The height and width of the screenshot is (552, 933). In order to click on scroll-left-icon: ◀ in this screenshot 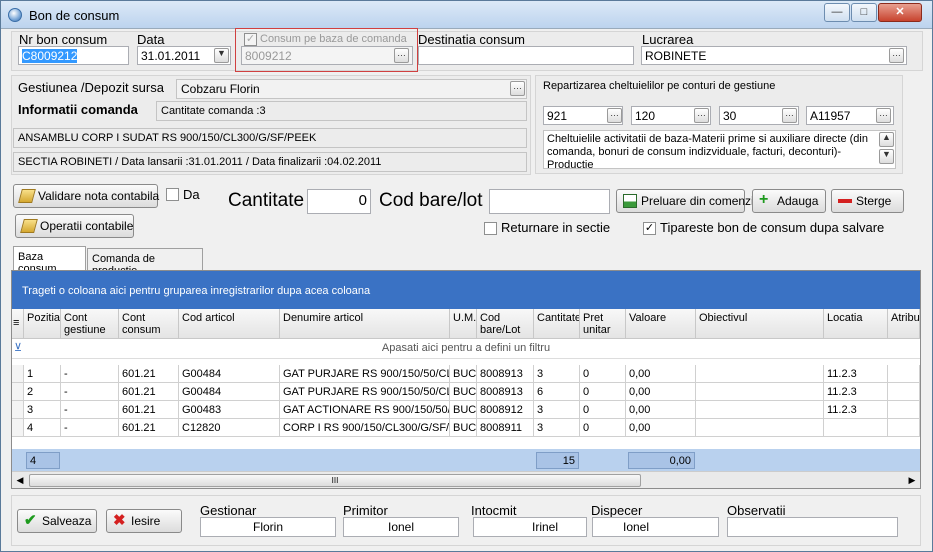, I will do `click(20, 480)`.